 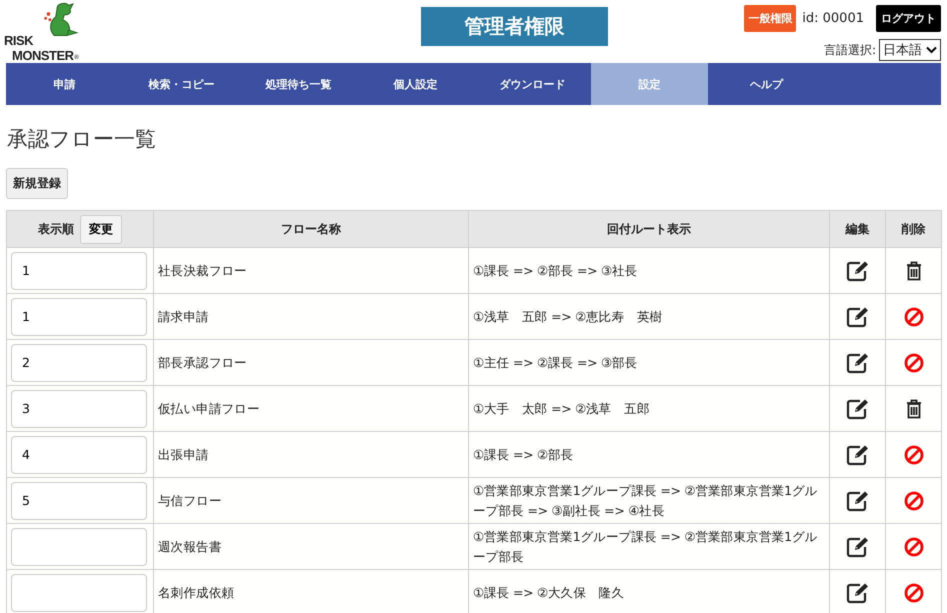 What do you see at coordinates (311, 271) in the screenshot?
I see `table-cell: 社長決裁フロー` at bounding box center [311, 271].